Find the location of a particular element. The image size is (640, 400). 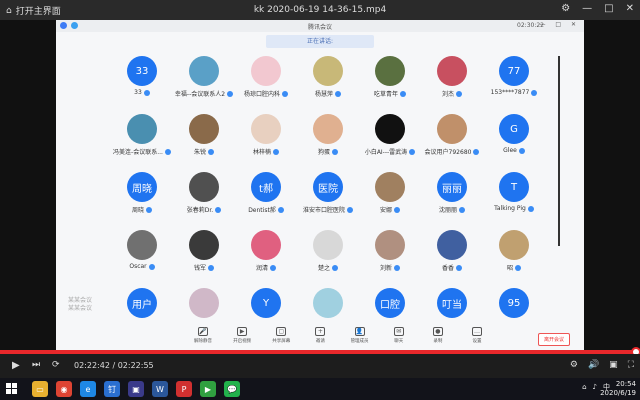

wechat-icon: 💬 is located at coordinates (232, 389).